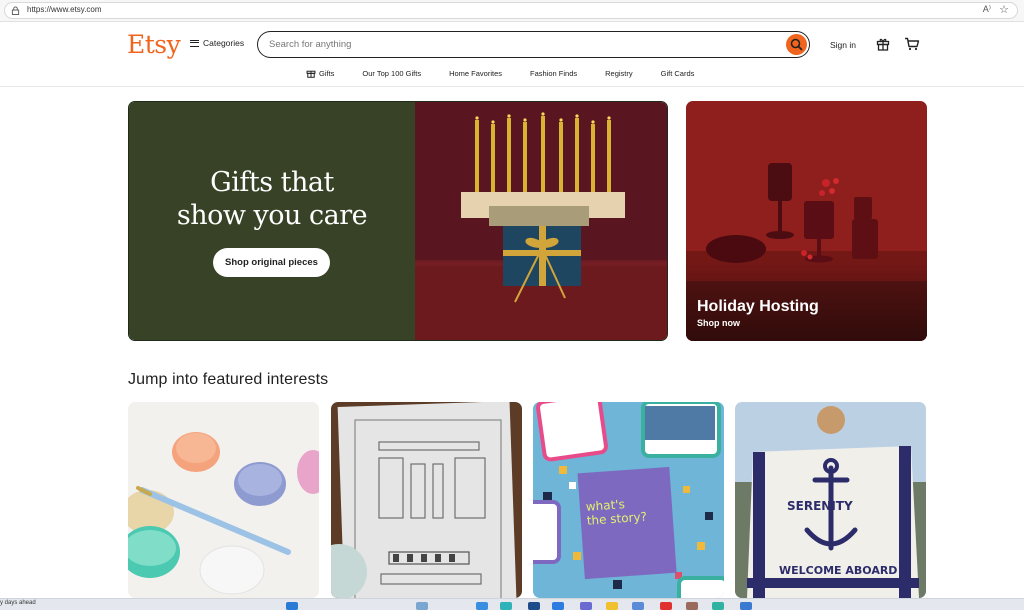 This screenshot has width=1024, height=610. I want to click on svg-text: WELCOME ABOARD, so click(838, 570).